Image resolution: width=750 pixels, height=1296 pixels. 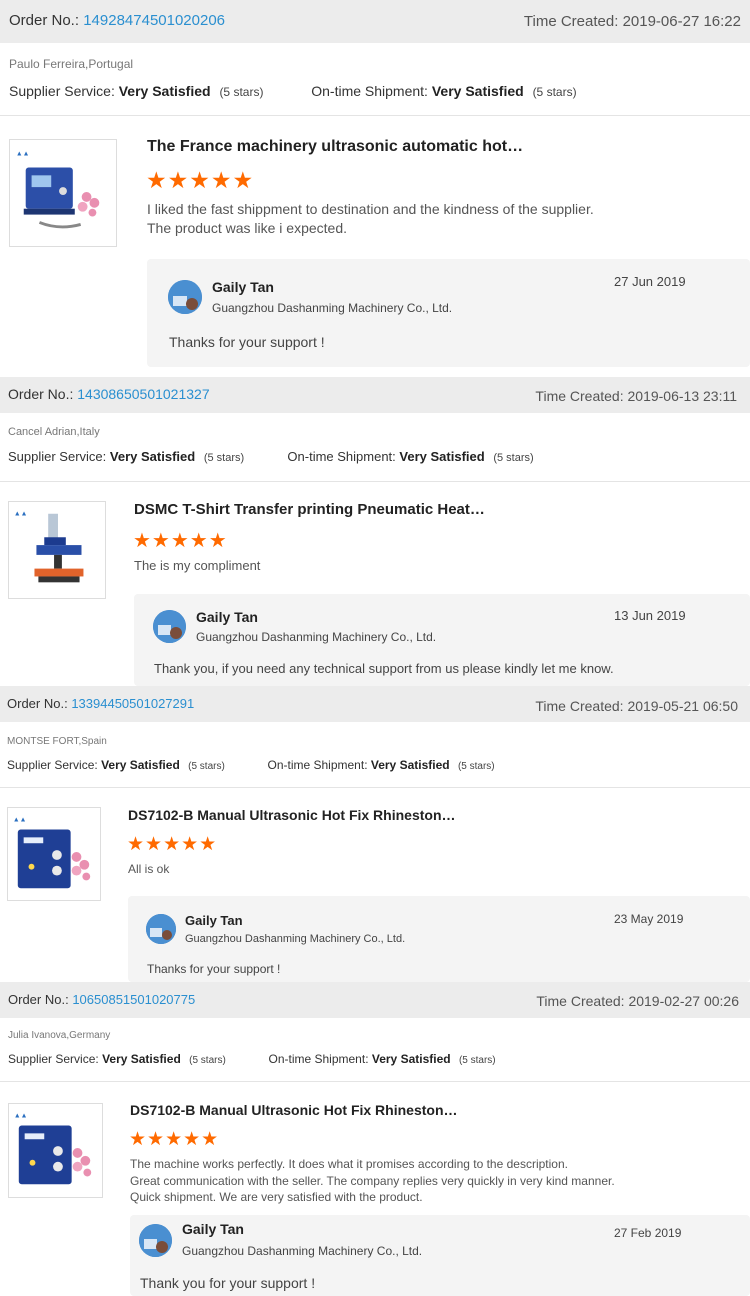 What do you see at coordinates (54, 432) in the screenshot?
I see `buyer-name: Cancel Adrian,Italy` at bounding box center [54, 432].